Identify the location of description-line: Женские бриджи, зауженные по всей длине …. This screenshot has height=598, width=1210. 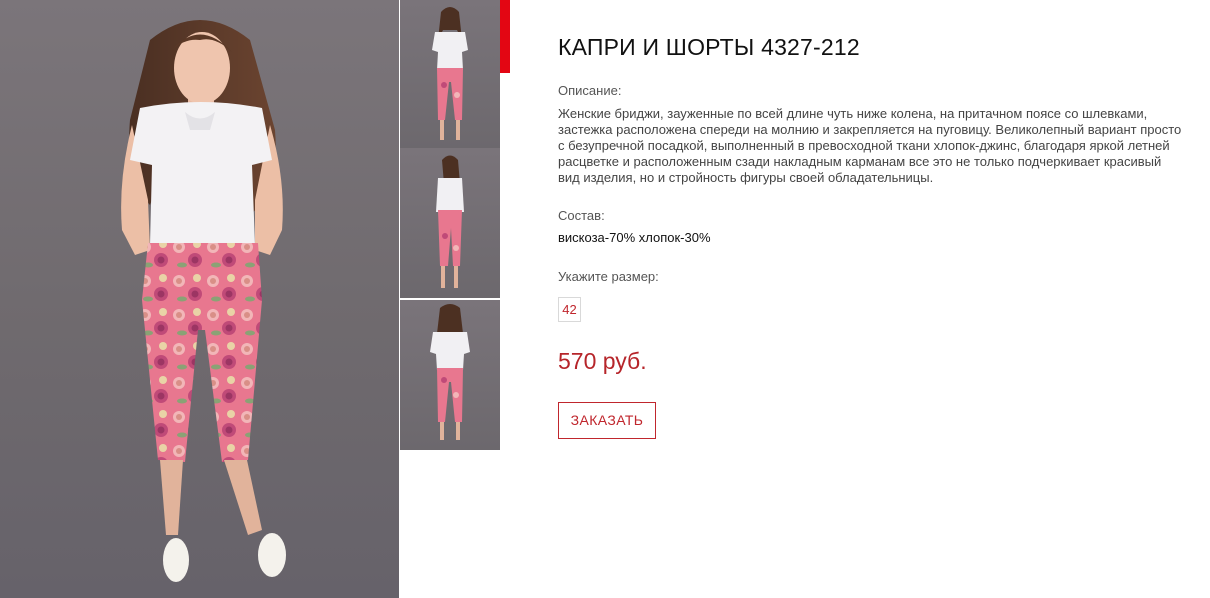
(853, 113).